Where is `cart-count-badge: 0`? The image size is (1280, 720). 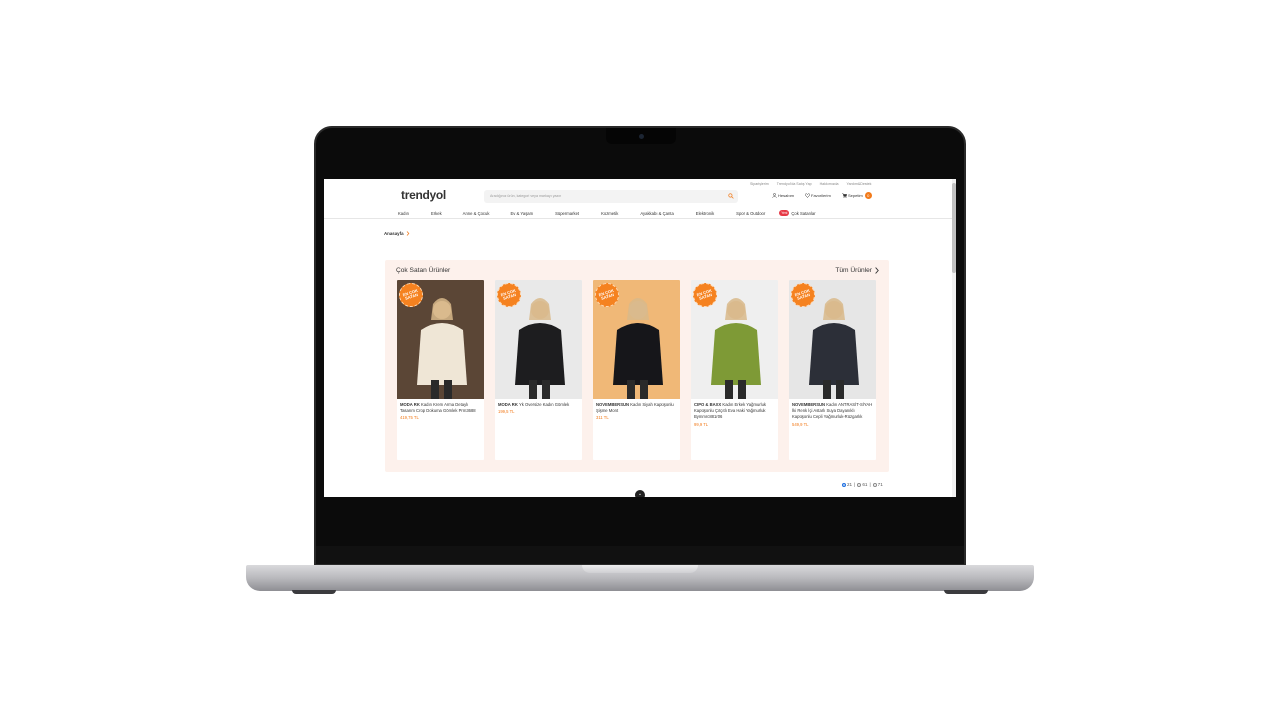
cart-count-badge: 0 is located at coordinates (868, 195).